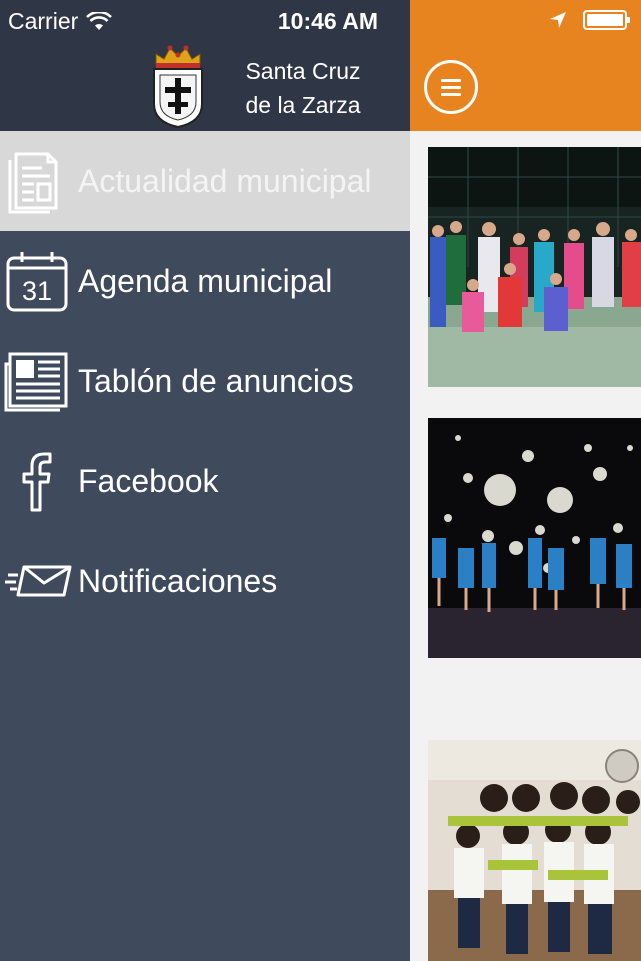 This screenshot has height=961, width=641. I want to click on menu-toggle-button, so click(451, 87).